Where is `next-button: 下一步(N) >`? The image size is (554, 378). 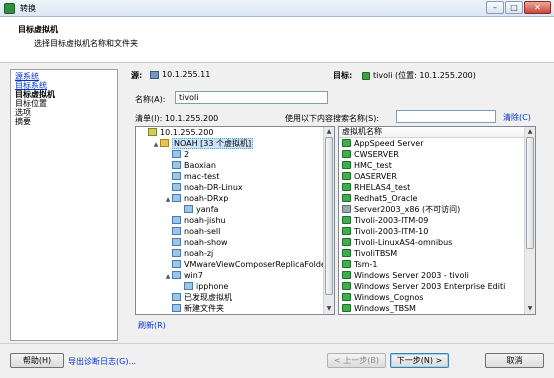
next-button: 下一步(N) > is located at coordinates (419, 360).